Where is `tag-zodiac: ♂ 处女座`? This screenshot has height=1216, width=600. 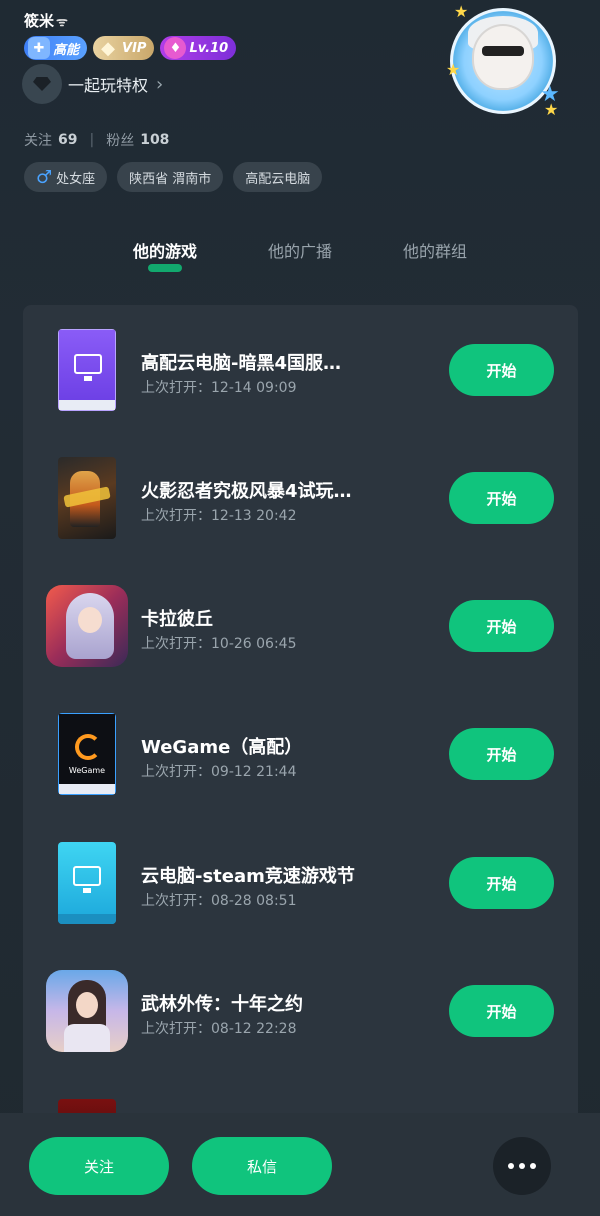
tag-zodiac: ♂ 处女座 is located at coordinates (66, 177).